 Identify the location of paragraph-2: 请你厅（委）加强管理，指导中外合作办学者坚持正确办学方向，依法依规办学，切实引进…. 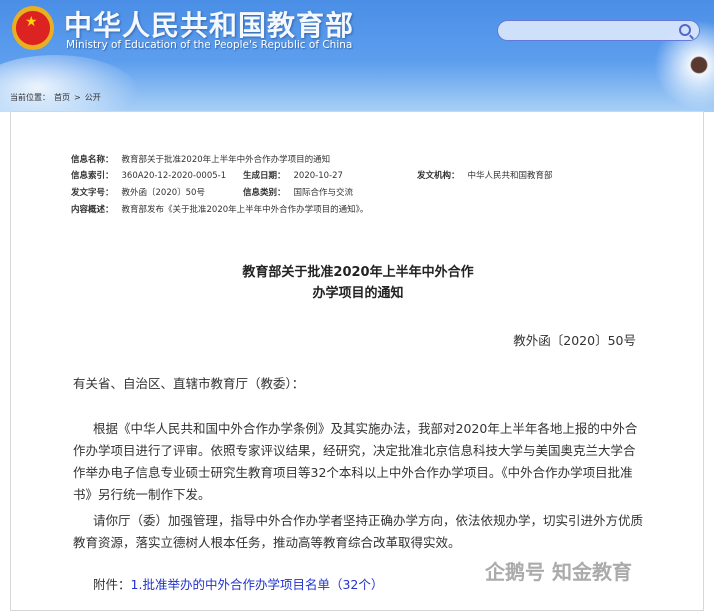
(358, 531).